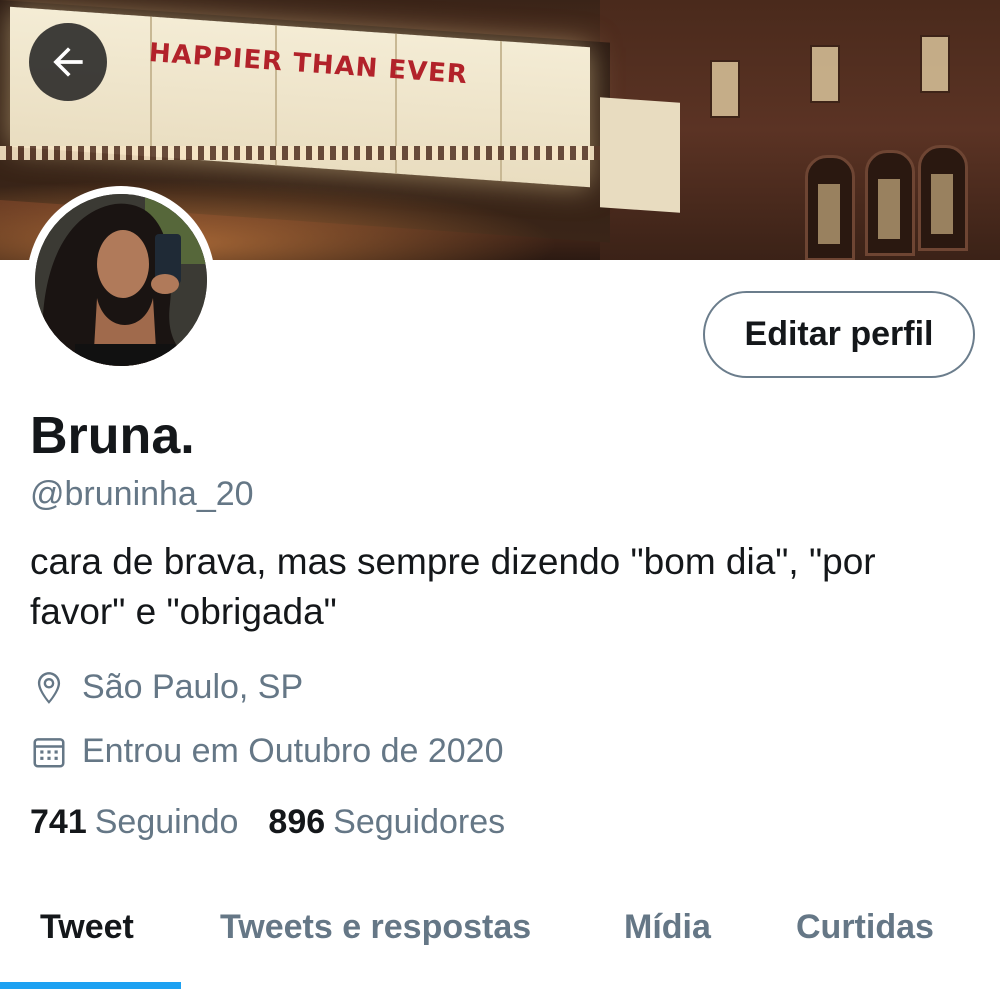  I want to click on user-handle: @bruninha_20, so click(142, 494).